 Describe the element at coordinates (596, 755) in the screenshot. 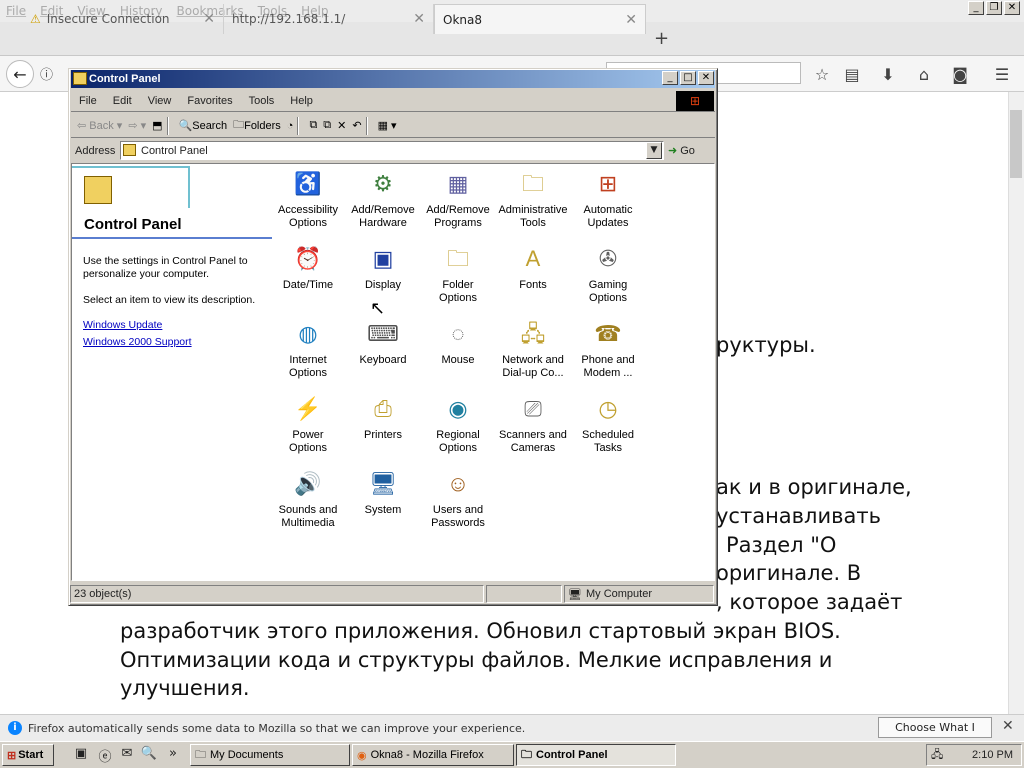

I see `taskbar-control-panel: 🗀 Control Panel` at that location.